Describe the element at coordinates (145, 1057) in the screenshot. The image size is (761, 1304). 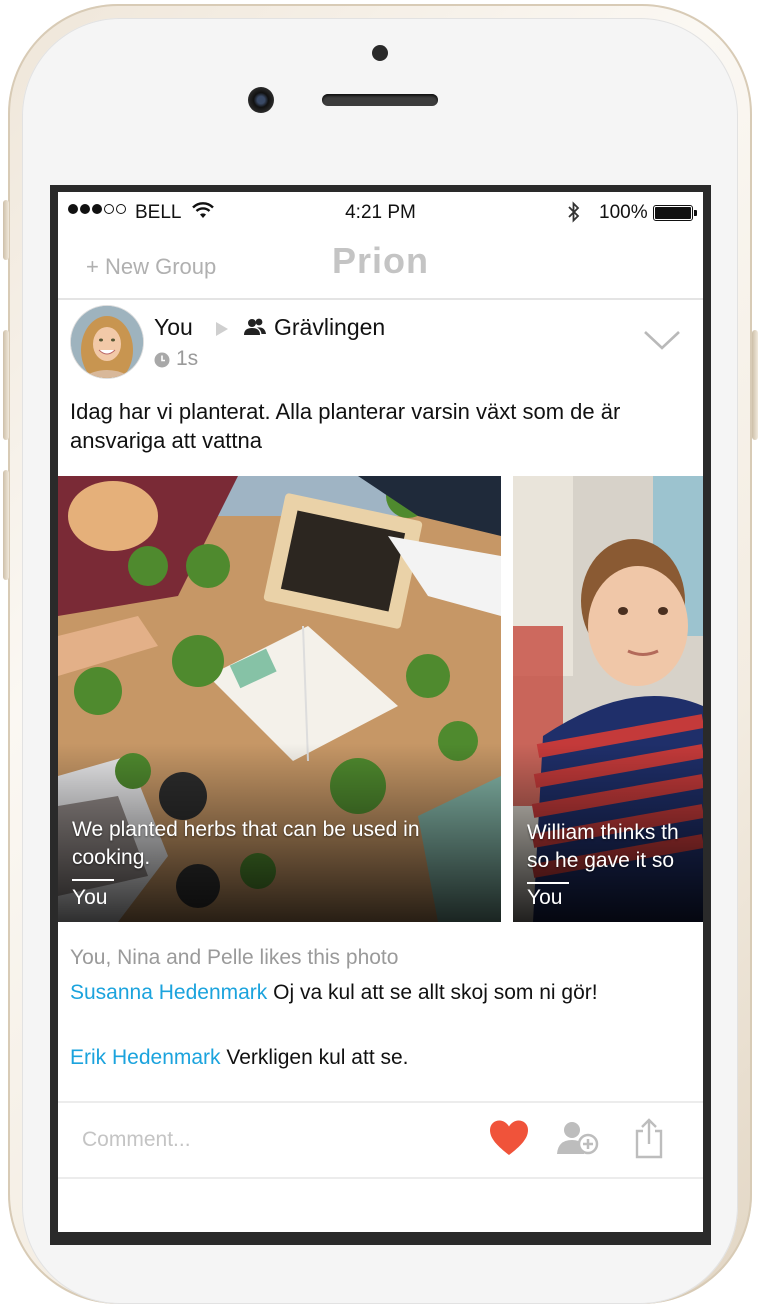
I see `comment-author: Erik Hedenmark` at that location.